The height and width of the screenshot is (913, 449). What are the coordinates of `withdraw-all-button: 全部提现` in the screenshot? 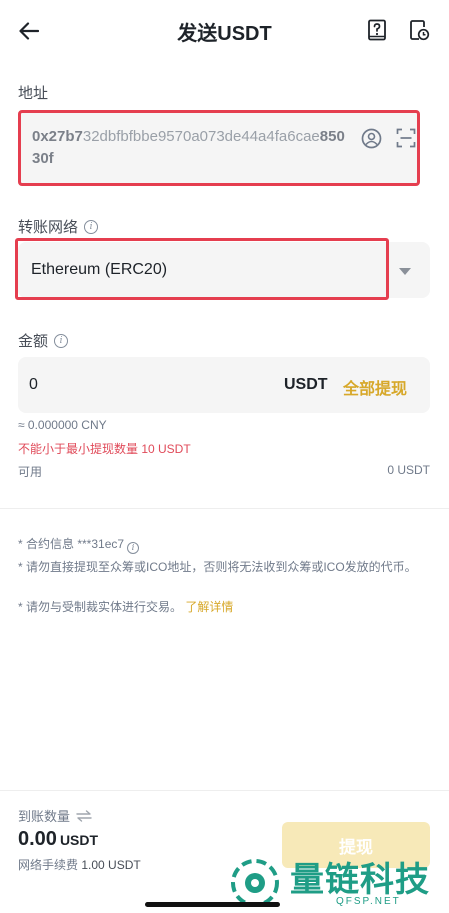 It's located at (375, 387).